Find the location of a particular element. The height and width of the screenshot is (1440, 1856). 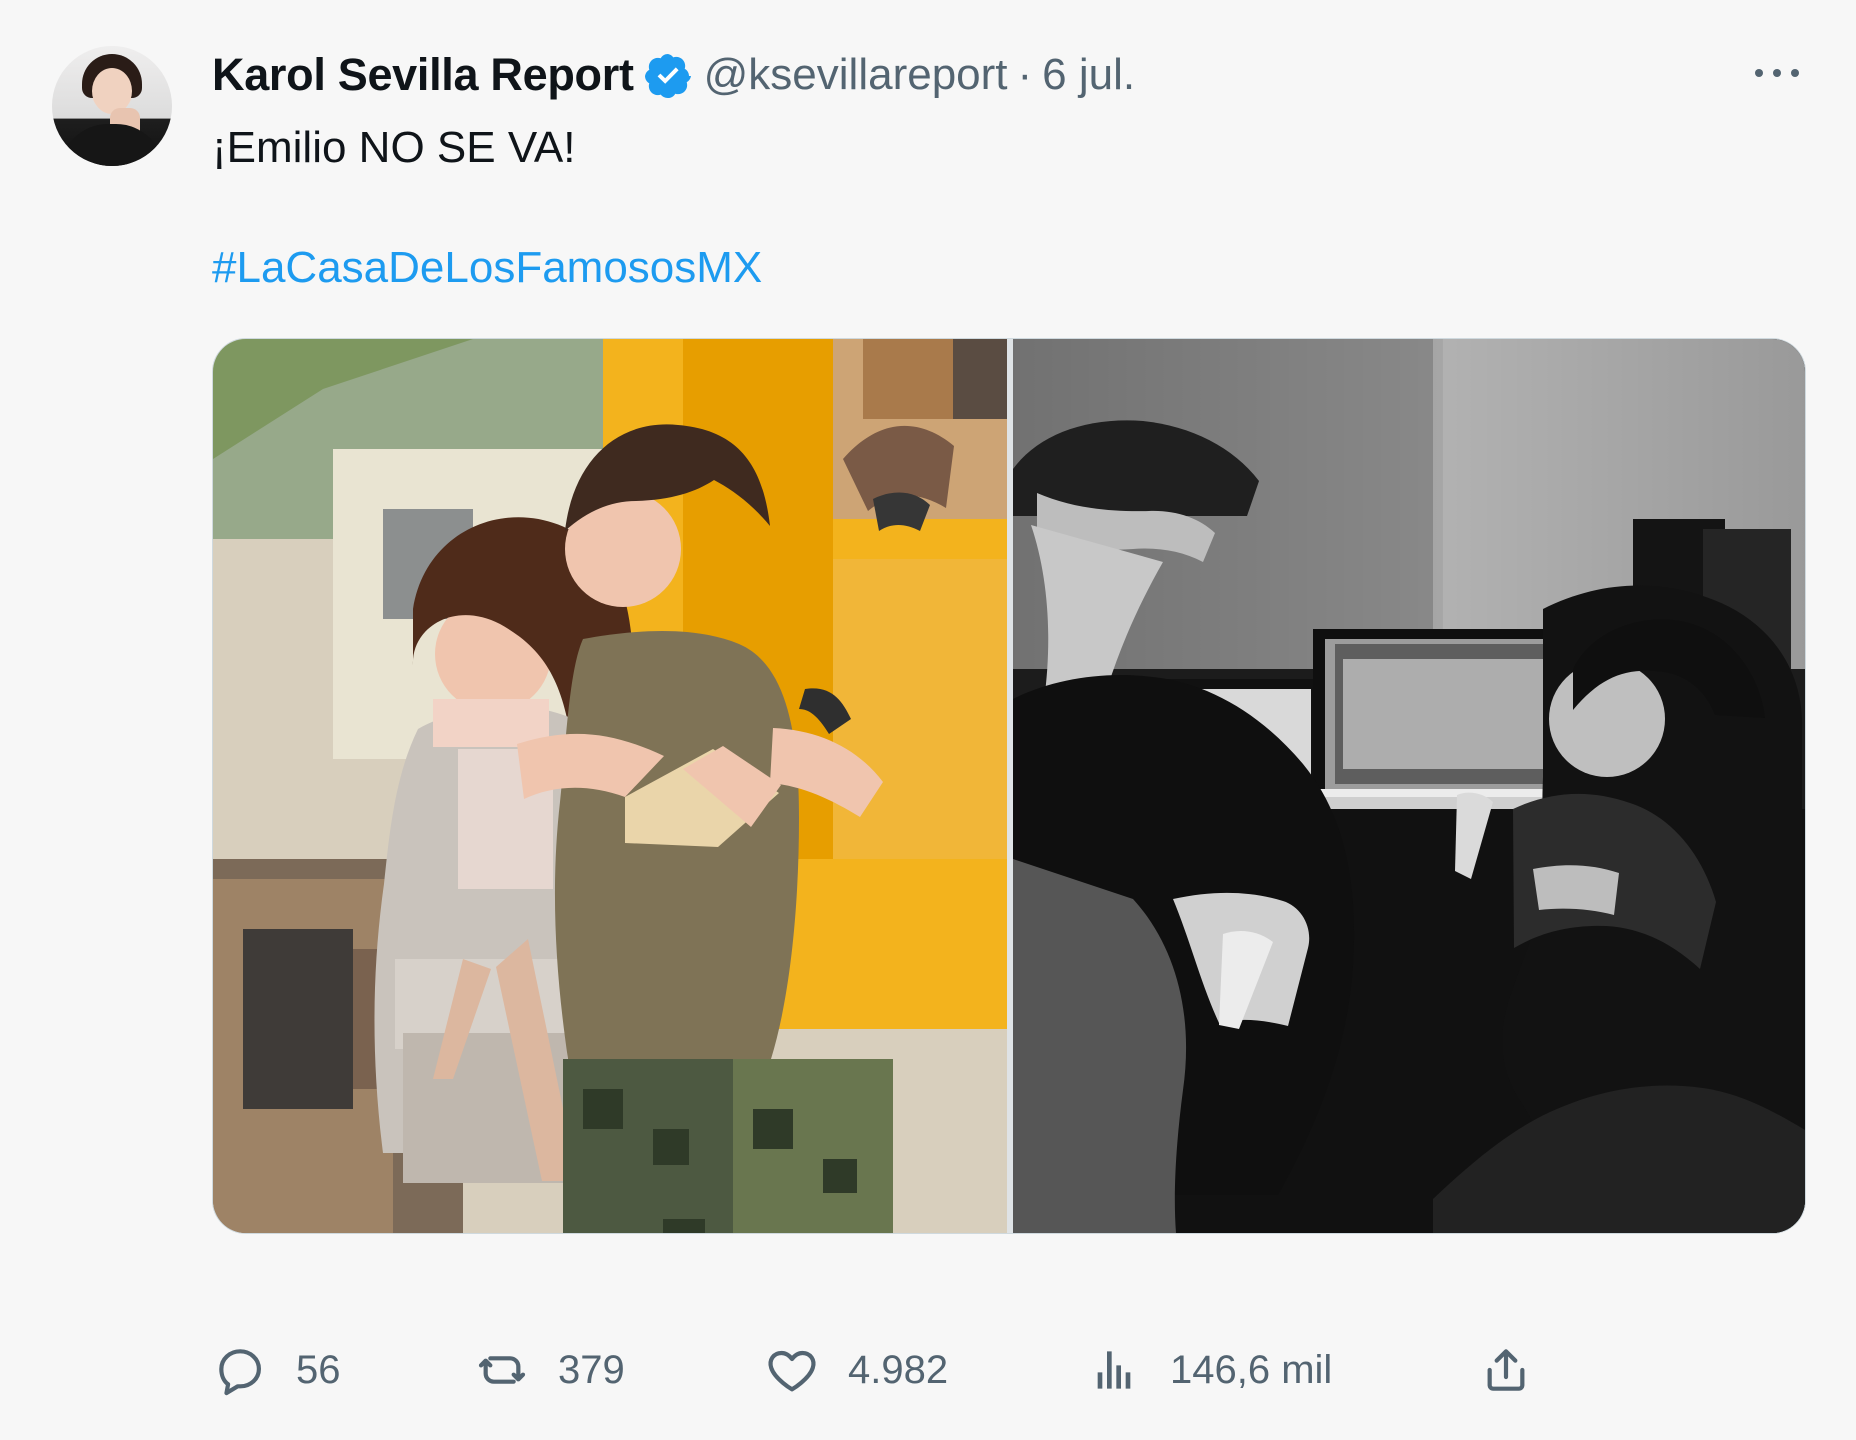

like-button: 4.982 is located at coordinates (856, 1370).